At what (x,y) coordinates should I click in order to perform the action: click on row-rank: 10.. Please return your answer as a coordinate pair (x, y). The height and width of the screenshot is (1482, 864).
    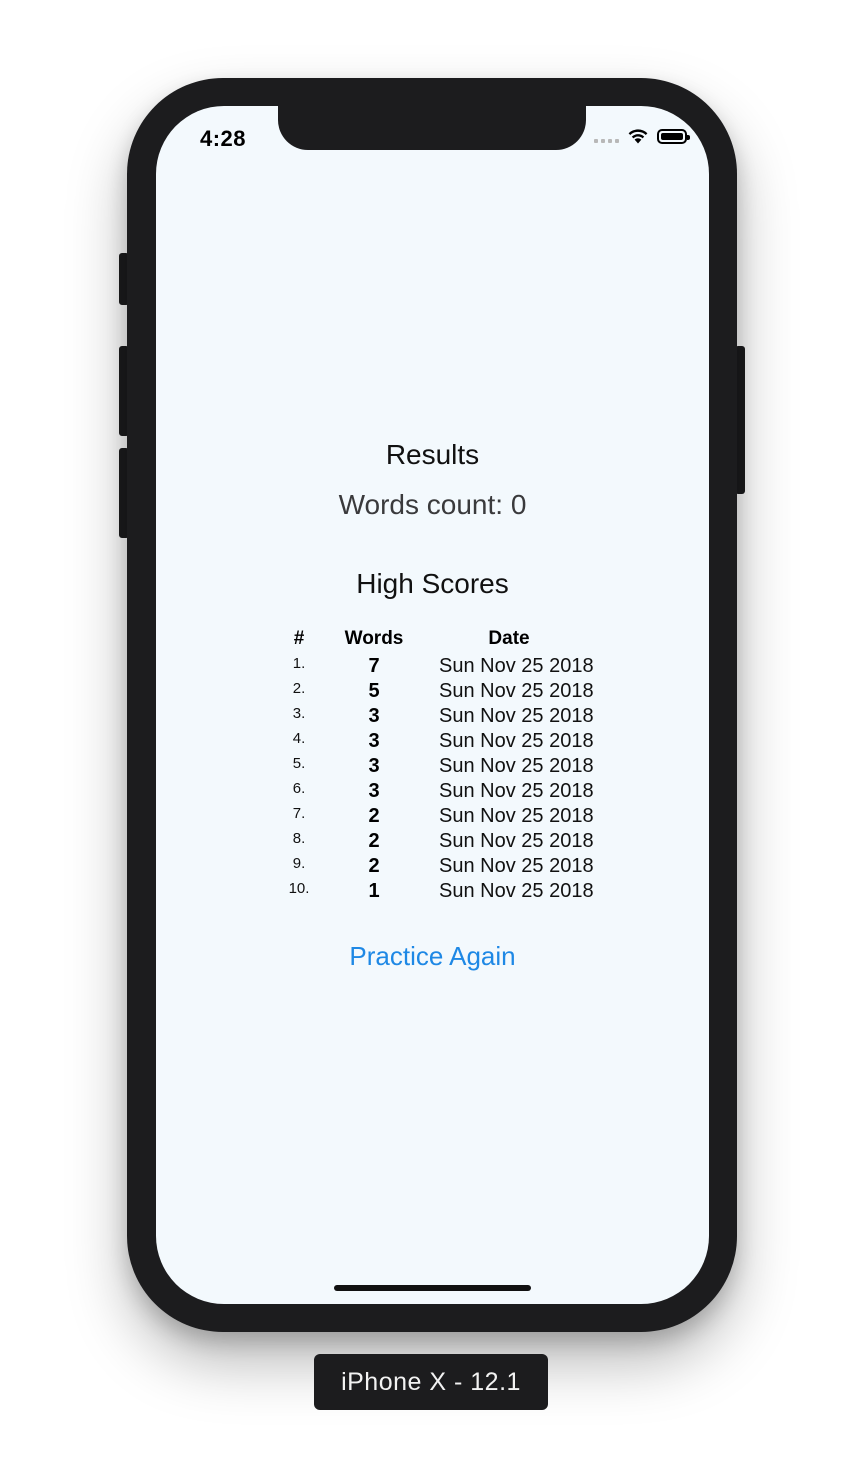
    Looking at the image, I should click on (299, 888).